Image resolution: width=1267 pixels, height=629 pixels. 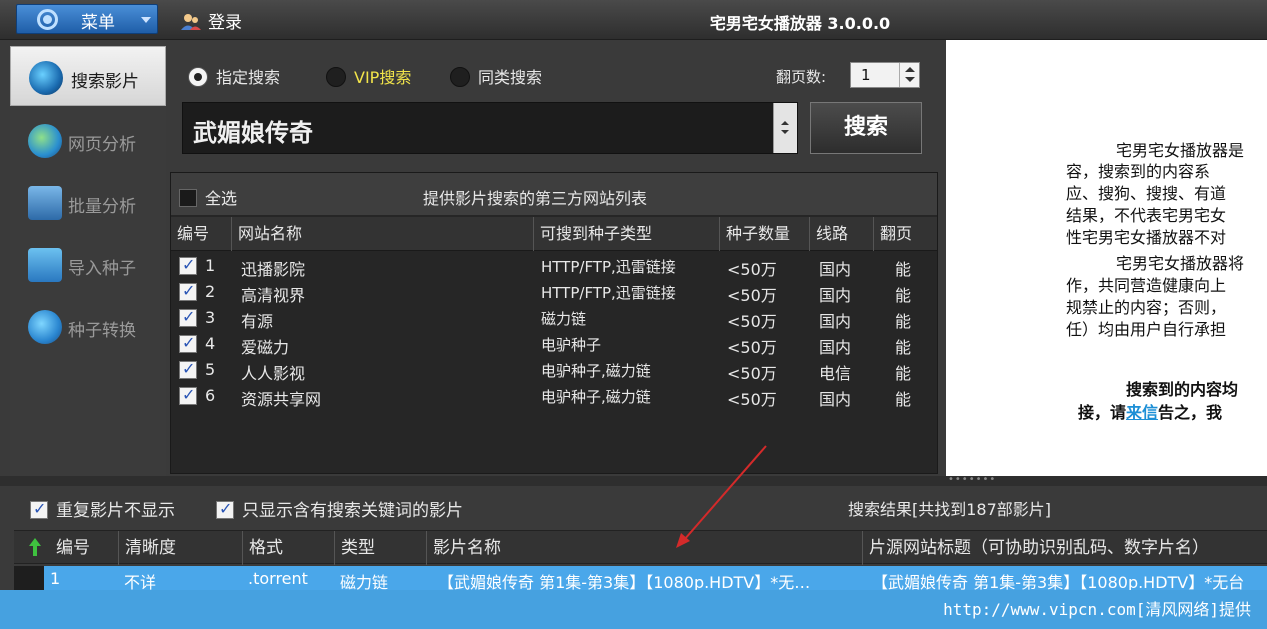 I want to click on column-header-type: 类型, so click(x=380, y=548).